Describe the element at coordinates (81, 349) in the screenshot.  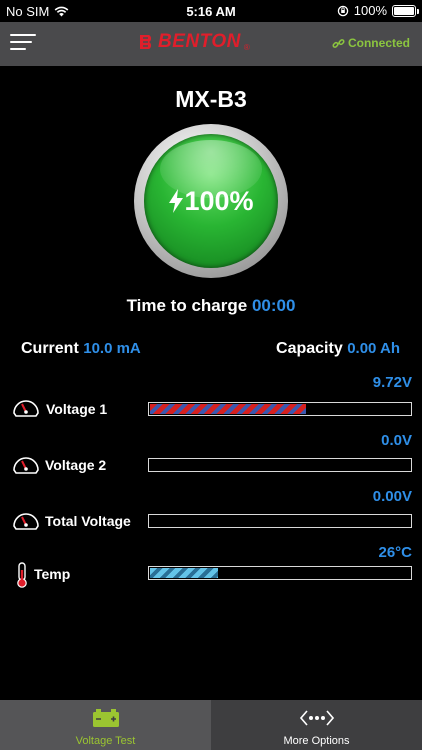
I see `current-reading: Current 10.0 mA` at that location.